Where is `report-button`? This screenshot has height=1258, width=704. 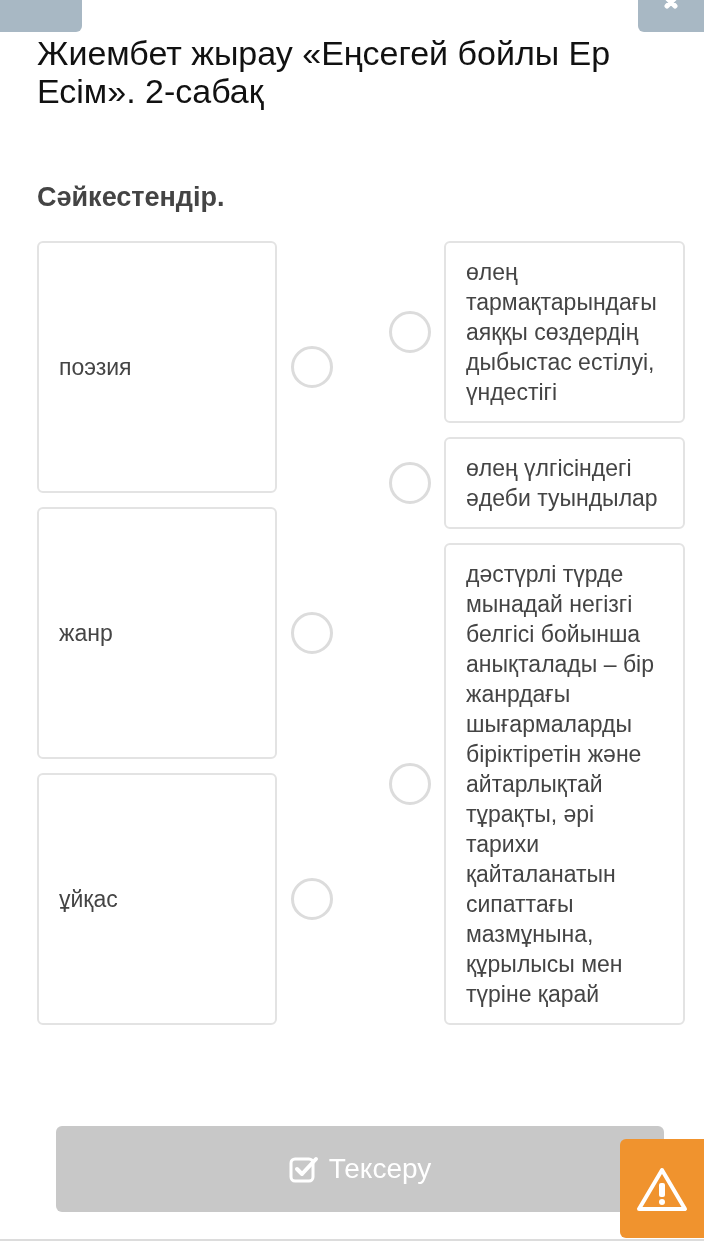
report-button is located at coordinates (662, 1188).